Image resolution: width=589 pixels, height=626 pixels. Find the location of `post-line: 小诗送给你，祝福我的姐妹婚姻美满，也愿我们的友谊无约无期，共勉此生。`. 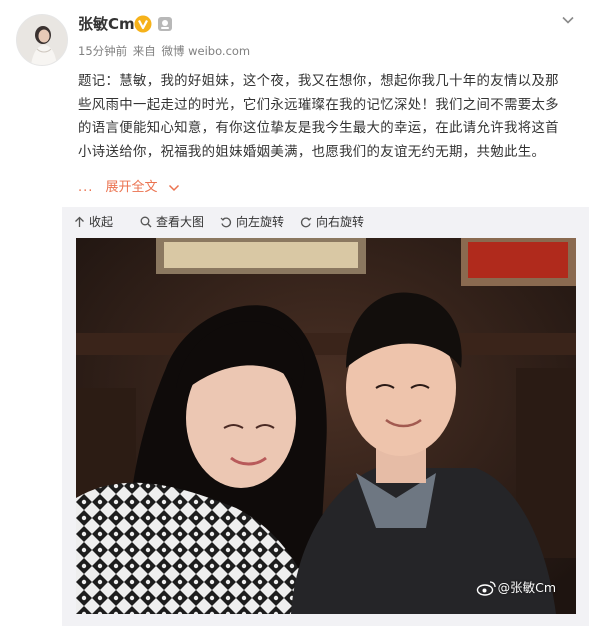

post-line: 小诗送给你，祝福我的姐妹婚姻美满，也愿我们的友谊无约无期，共勉此生。 is located at coordinates (312, 152).